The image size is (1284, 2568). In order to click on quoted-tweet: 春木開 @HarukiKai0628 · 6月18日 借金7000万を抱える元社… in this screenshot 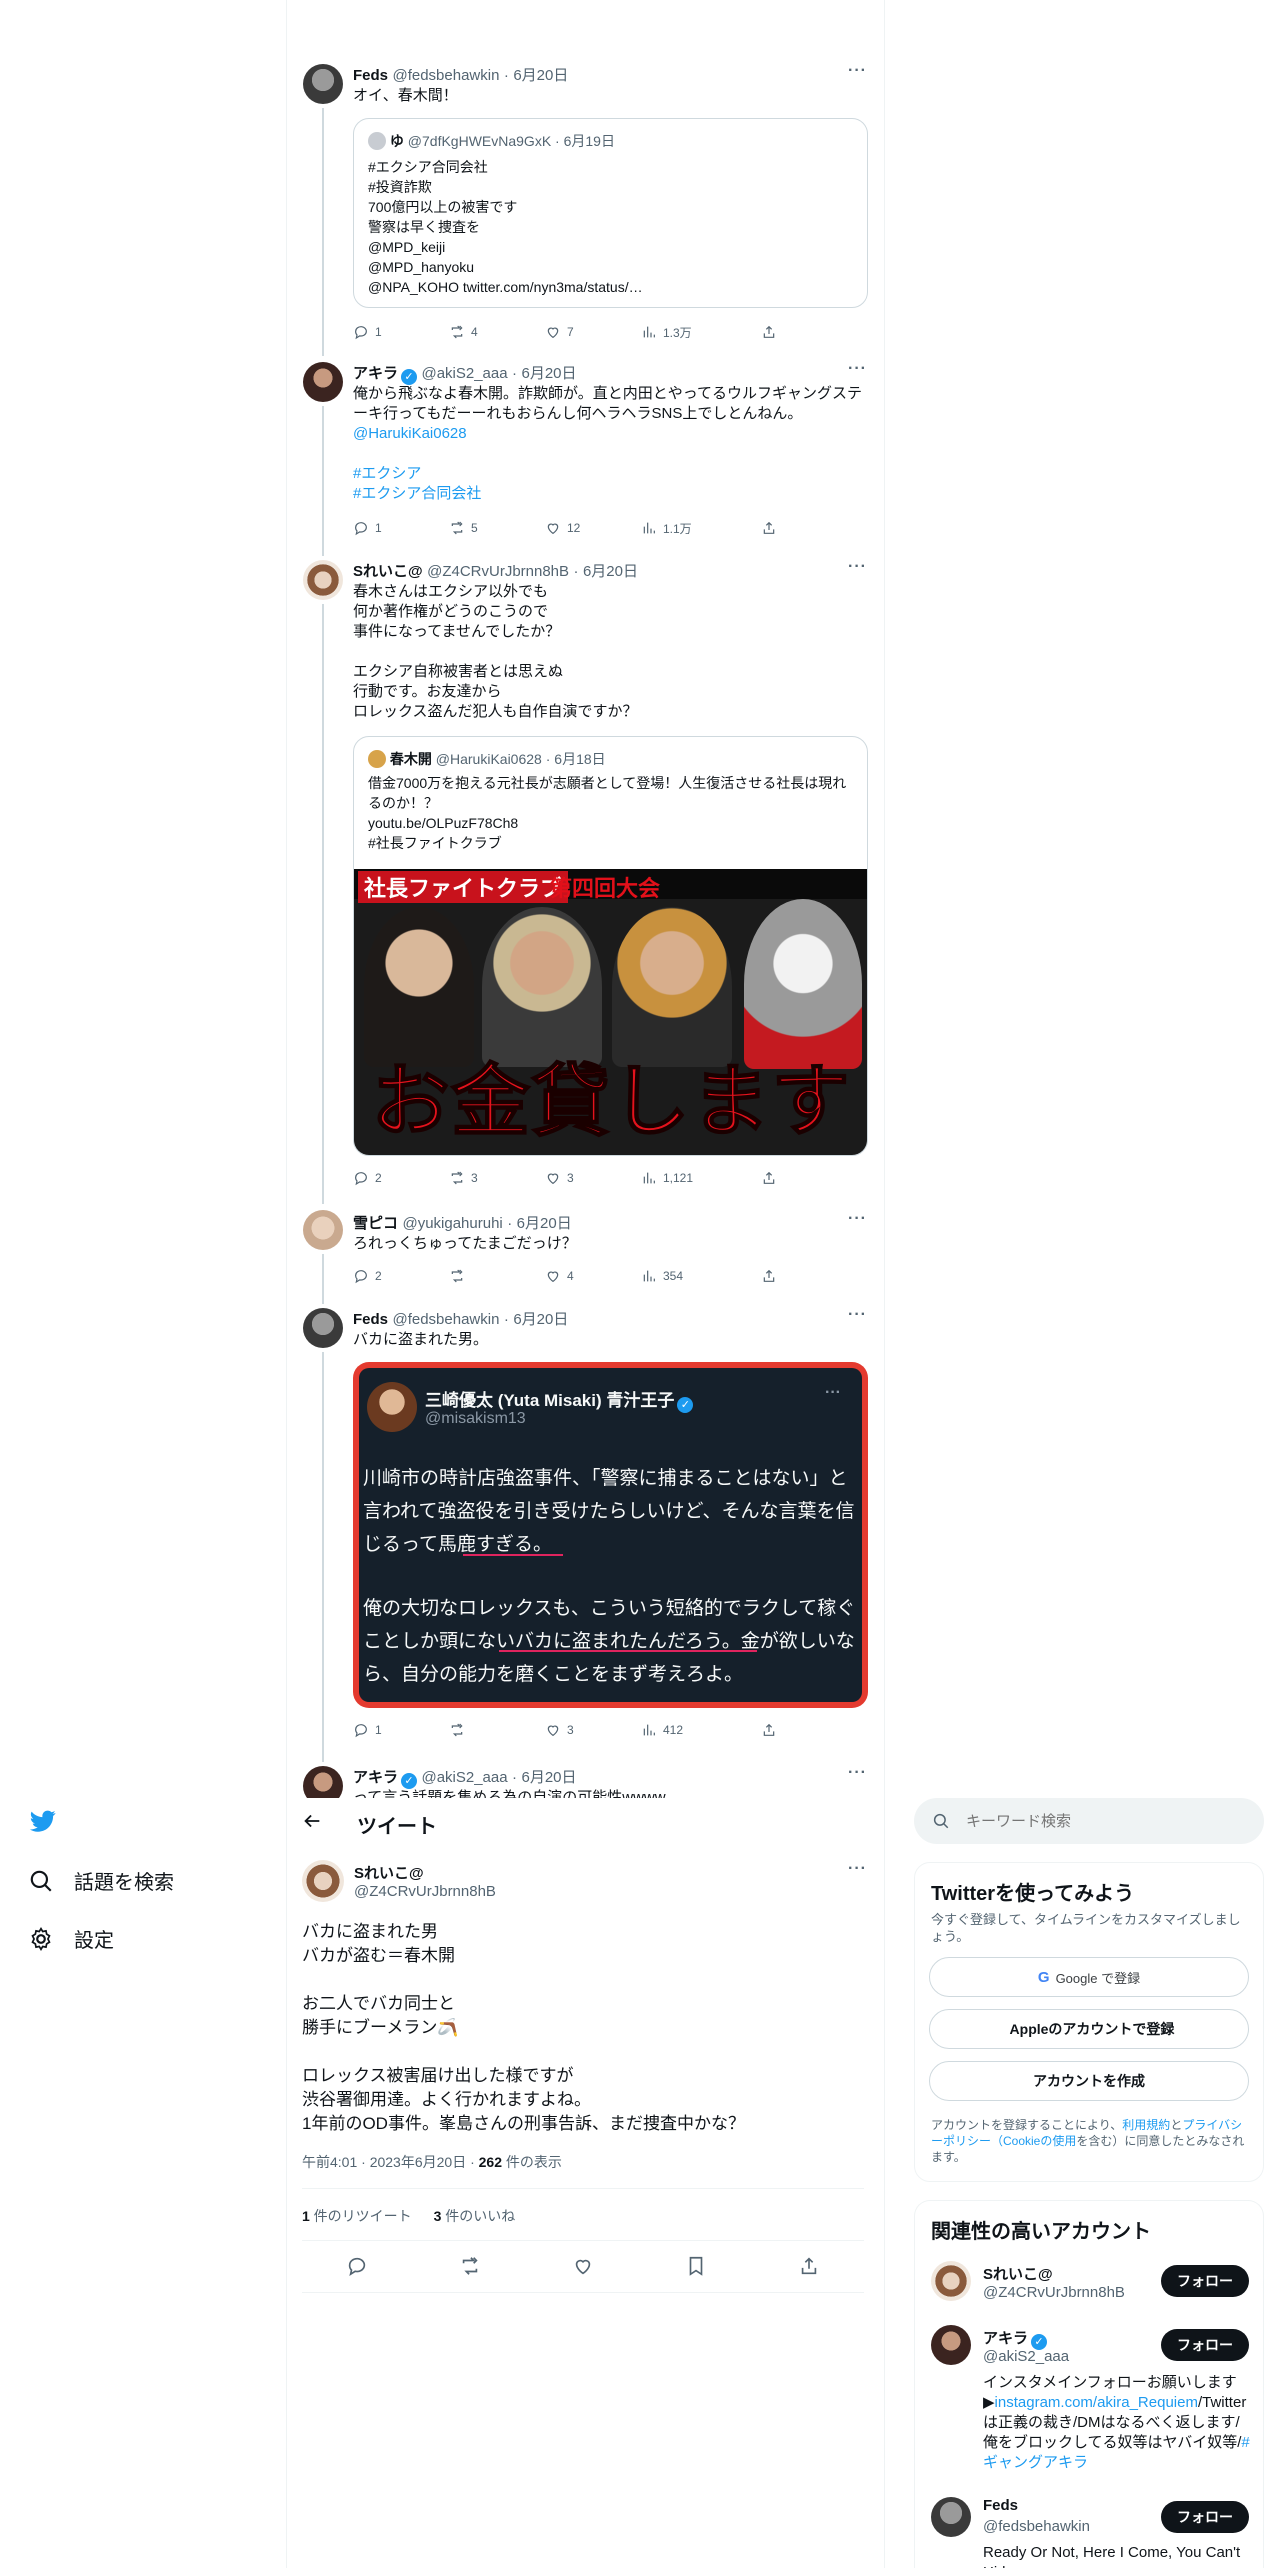, I will do `click(610, 946)`.